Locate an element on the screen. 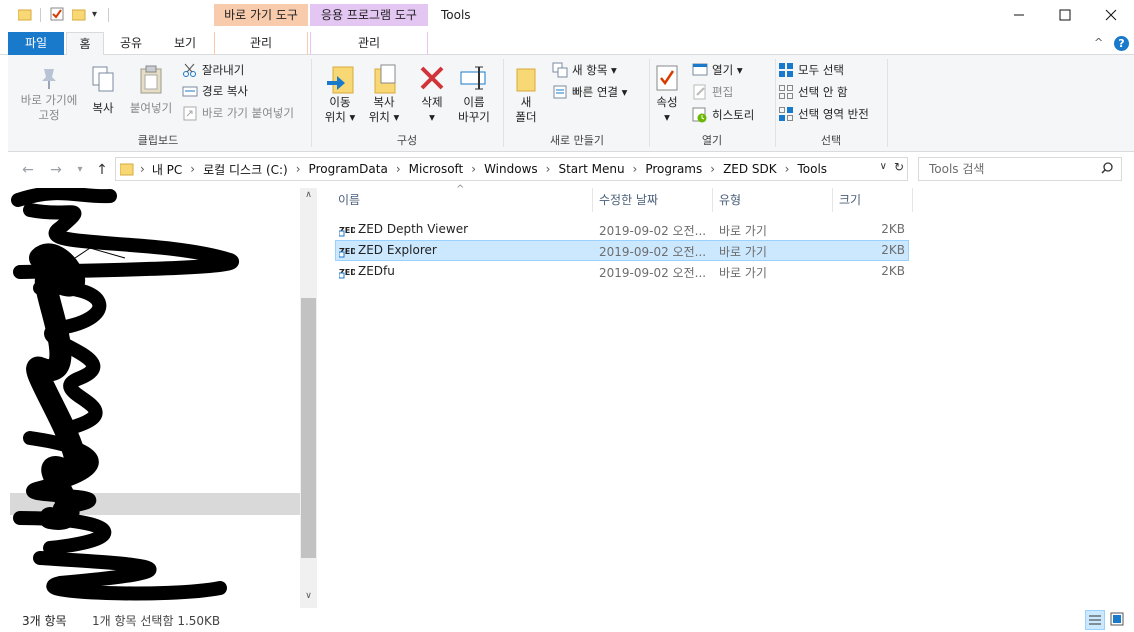  copy-label: 복사 is located at coordinates (103, 108).